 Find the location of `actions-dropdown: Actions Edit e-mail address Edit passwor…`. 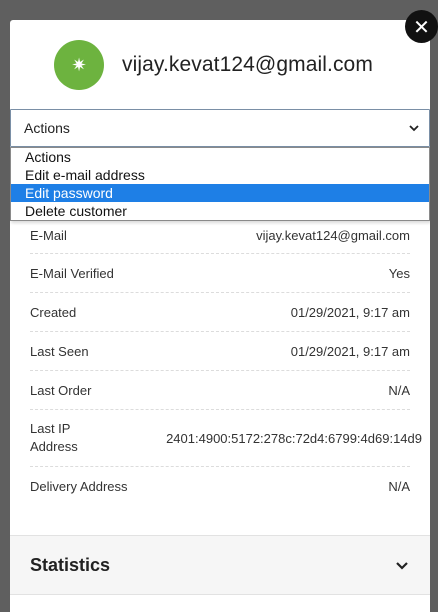

actions-dropdown: Actions Edit e-mail address Edit passwor… is located at coordinates (220, 184).